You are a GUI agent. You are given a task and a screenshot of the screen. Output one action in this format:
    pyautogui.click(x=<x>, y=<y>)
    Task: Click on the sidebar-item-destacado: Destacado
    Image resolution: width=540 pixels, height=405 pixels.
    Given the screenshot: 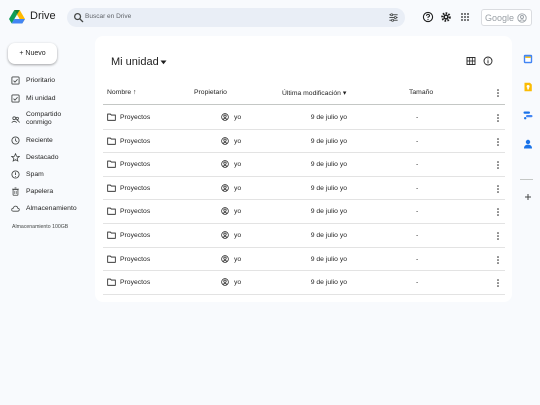 What is the action you would take?
    pyautogui.click(x=51, y=158)
    